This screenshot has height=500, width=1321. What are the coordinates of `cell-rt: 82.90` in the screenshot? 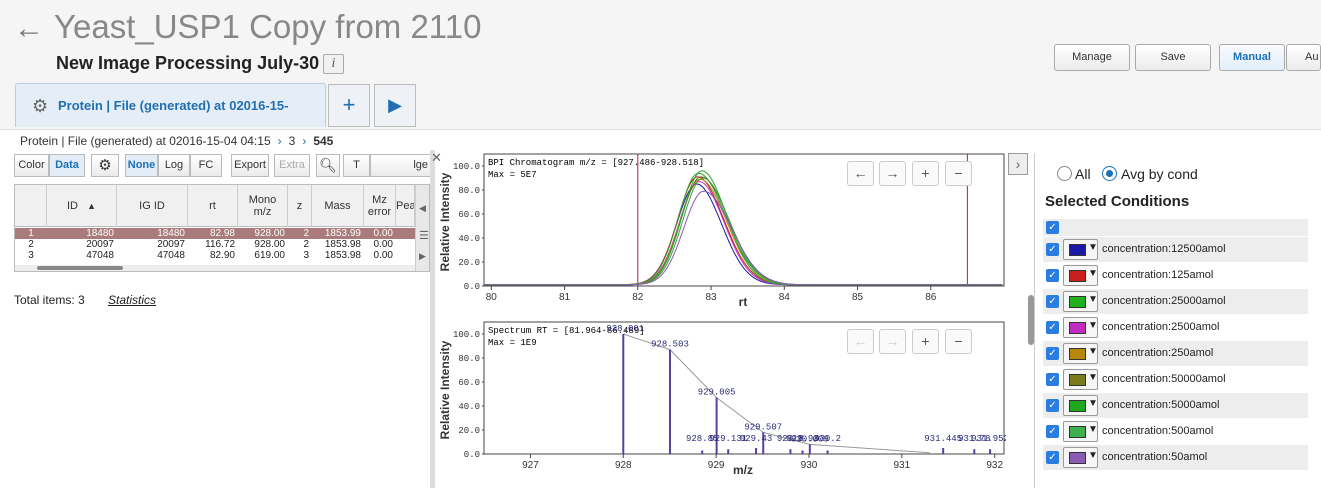 It's located at (222, 255).